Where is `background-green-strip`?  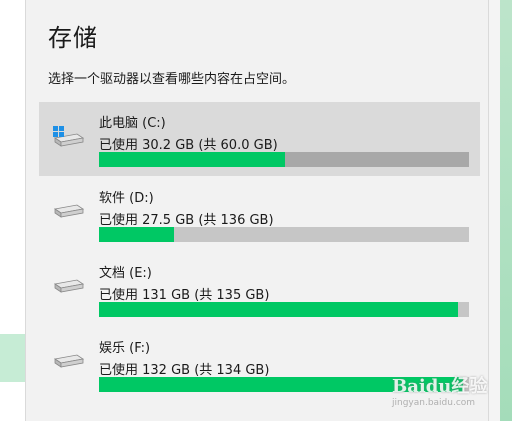 background-green-strip is located at coordinates (13, 358).